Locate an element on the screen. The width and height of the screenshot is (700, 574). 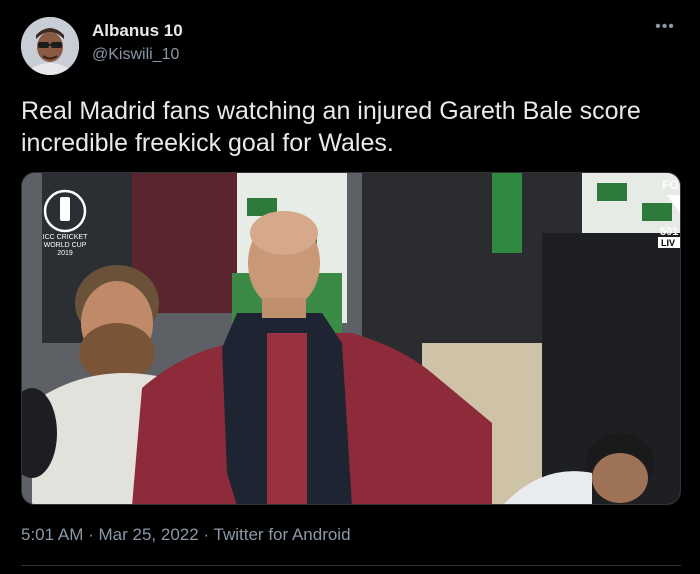
author-handle: @Kiswili_10 is located at coordinates (135, 55).